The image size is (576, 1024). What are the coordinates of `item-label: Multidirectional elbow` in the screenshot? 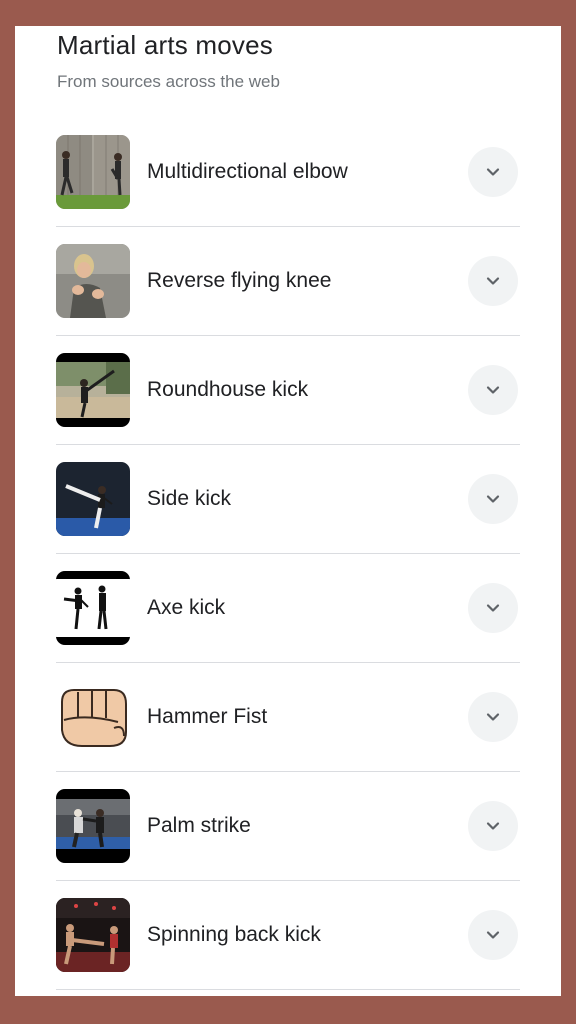 It's located at (247, 171).